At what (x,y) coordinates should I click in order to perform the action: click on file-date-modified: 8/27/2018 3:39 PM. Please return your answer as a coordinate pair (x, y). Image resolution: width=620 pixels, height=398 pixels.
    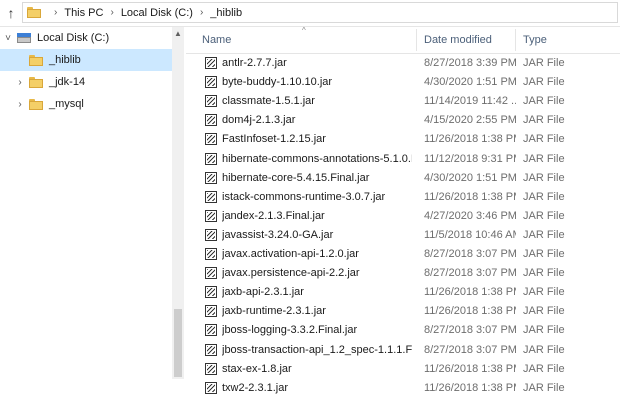
    Looking at the image, I should click on (470, 63).